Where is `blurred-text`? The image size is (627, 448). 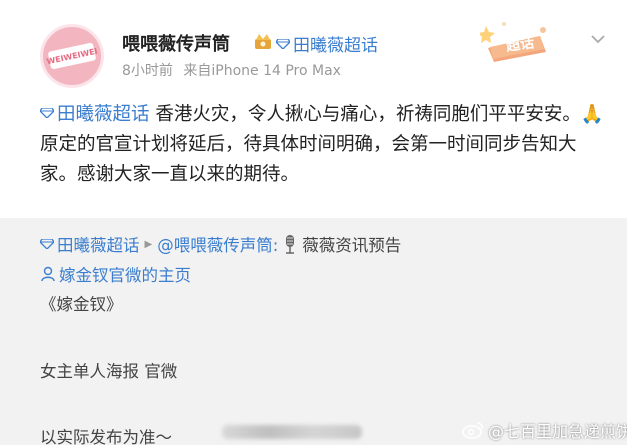 blurred-text is located at coordinates (292, 432).